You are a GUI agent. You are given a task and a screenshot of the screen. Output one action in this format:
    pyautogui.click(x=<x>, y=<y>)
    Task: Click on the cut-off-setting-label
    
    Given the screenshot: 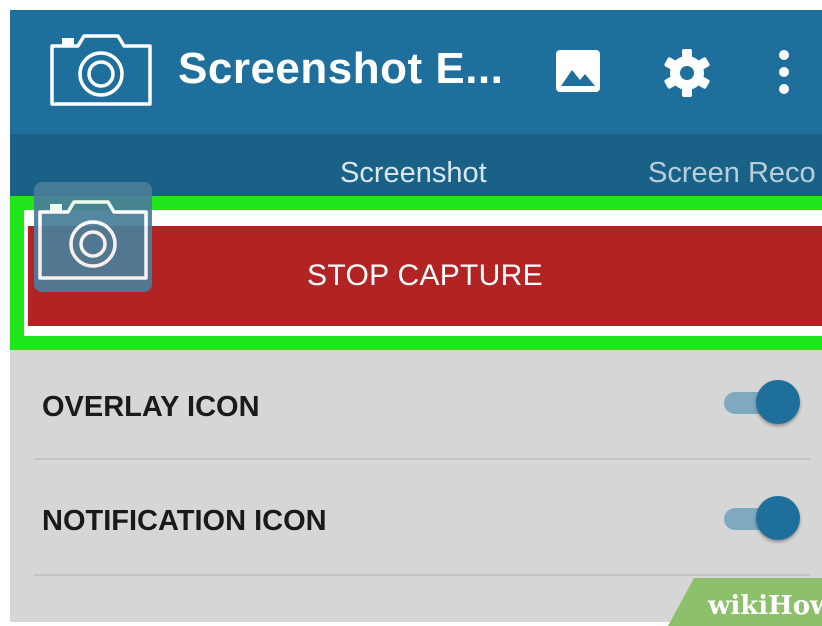 What is the action you would take?
    pyautogui.click(x=102, y=616)
    